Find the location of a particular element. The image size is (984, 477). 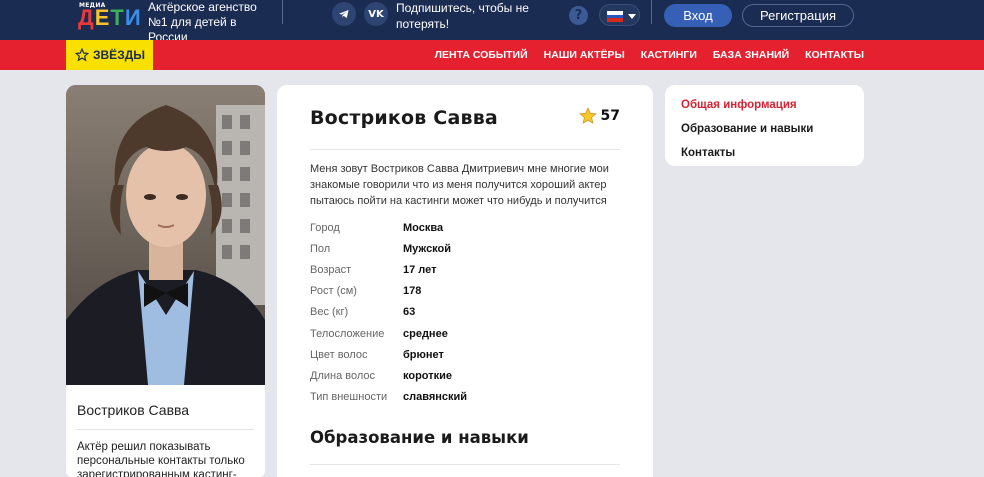

agency-tagline: Актёрское агенство №1 для детей в России is located at coordinates (202, 22).